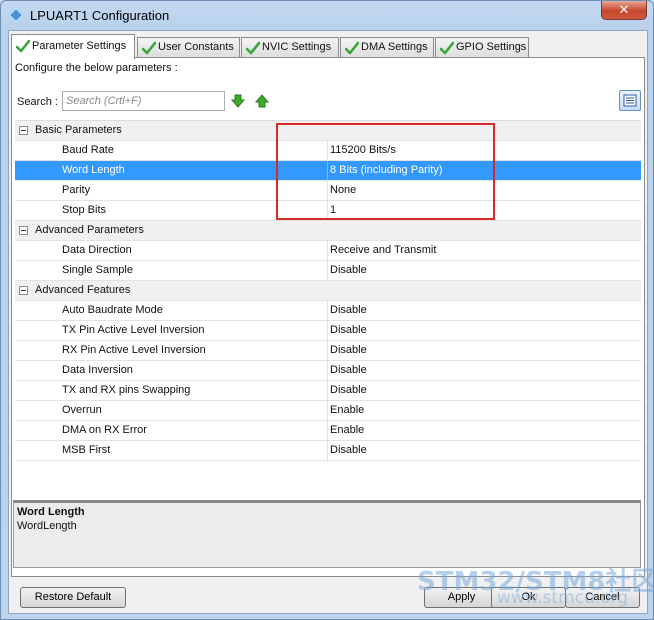 This screenshot has width=654, height=620. I want to click on param-row-data-inversion: Data Inversion Disable, so click(328, 371).